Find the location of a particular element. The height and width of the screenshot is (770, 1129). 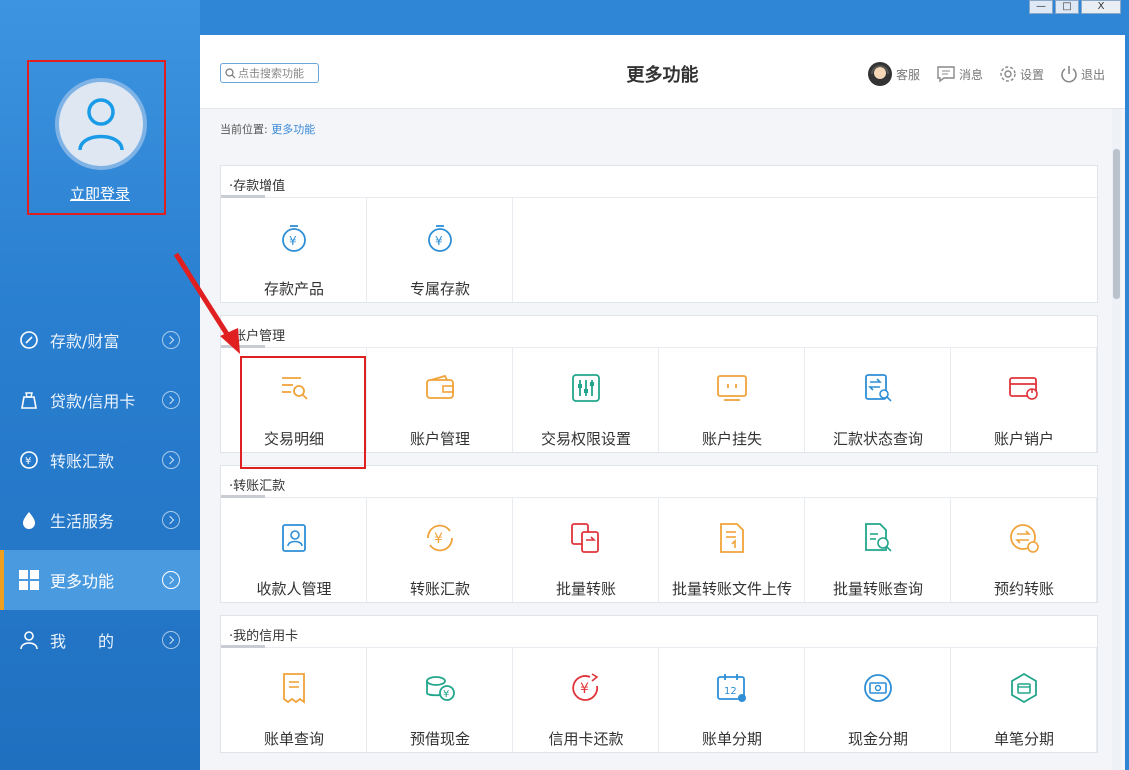

tile-payee-management: 收款人管理 is located at coordinates (294, 550).